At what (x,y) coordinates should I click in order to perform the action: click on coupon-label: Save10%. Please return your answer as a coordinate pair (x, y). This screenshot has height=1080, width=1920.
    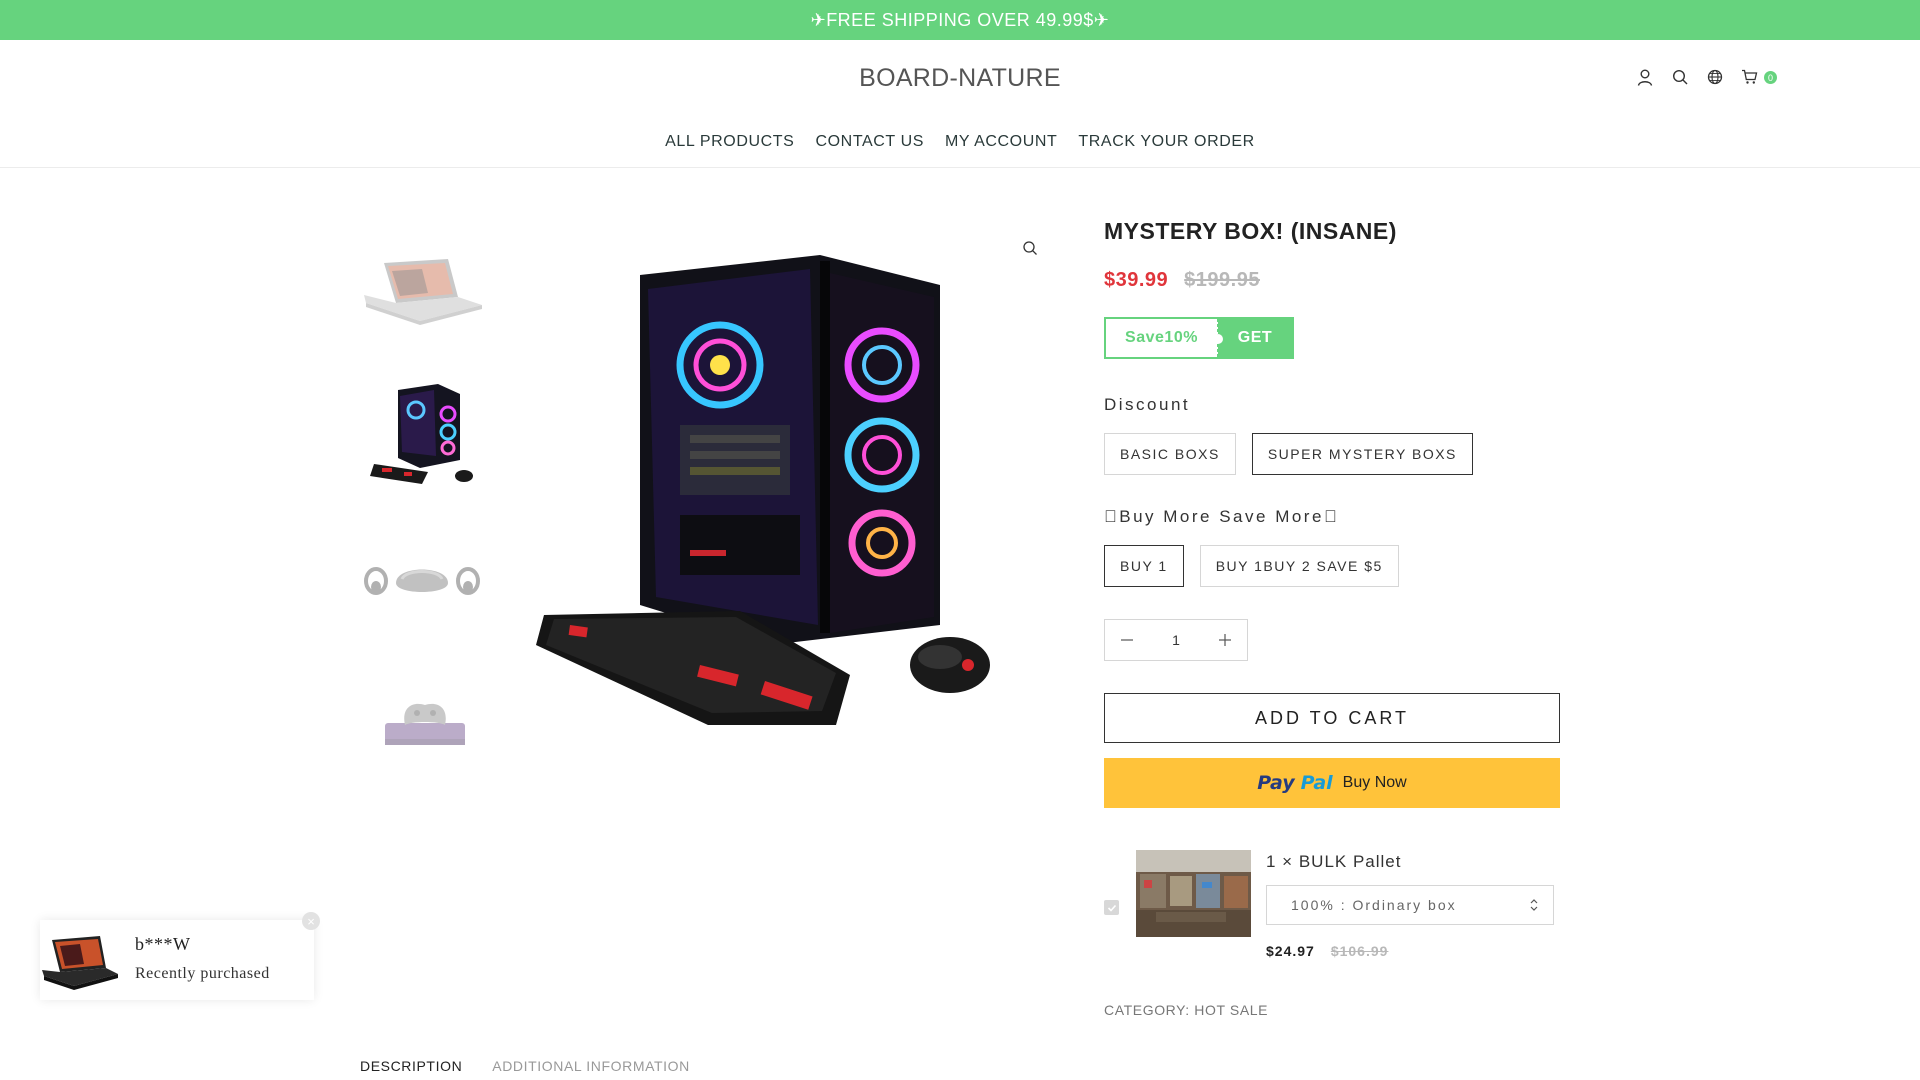
    Looking at the image, I should click on (1164, 338).